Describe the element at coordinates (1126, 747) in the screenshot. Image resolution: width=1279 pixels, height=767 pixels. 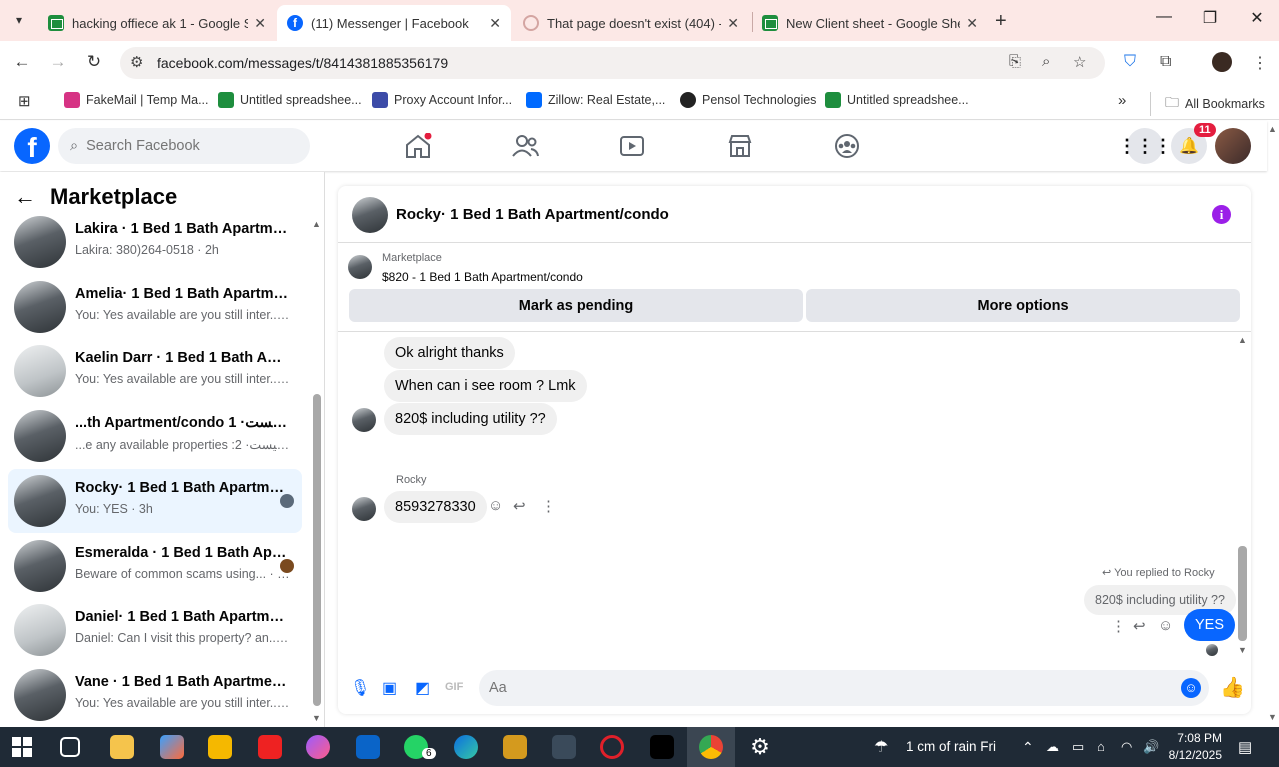
I see `wifi-icon: ◠` at that location.